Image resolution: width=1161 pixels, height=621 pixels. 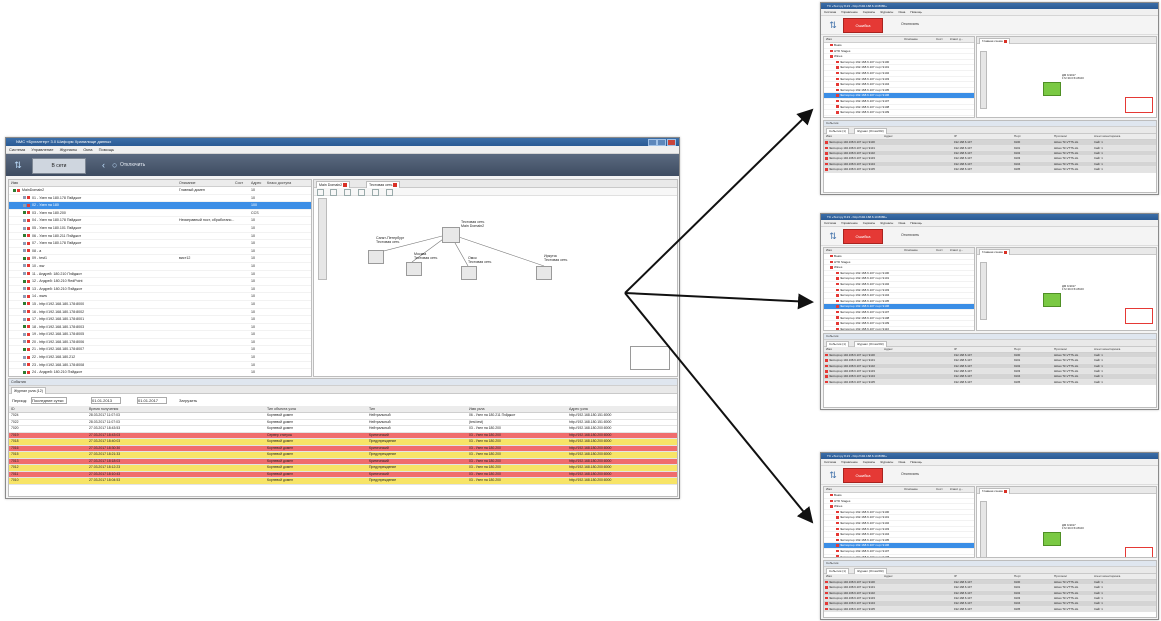 I want to click on thumb-tree-row-name: Wines, so click(x=838, y=56).